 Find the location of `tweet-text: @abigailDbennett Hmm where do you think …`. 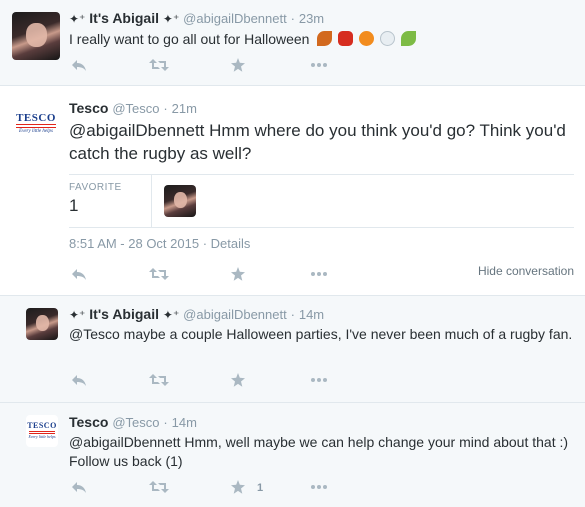

tweet-text: @abigailDbennett Hmm where do you think … is located at coordinates (319, 142).